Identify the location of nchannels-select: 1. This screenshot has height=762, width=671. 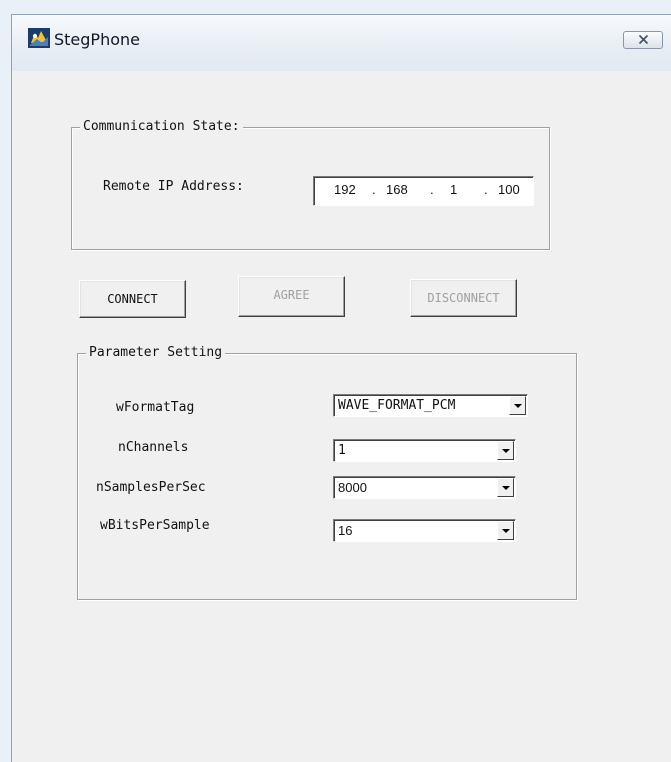
(424, 450).